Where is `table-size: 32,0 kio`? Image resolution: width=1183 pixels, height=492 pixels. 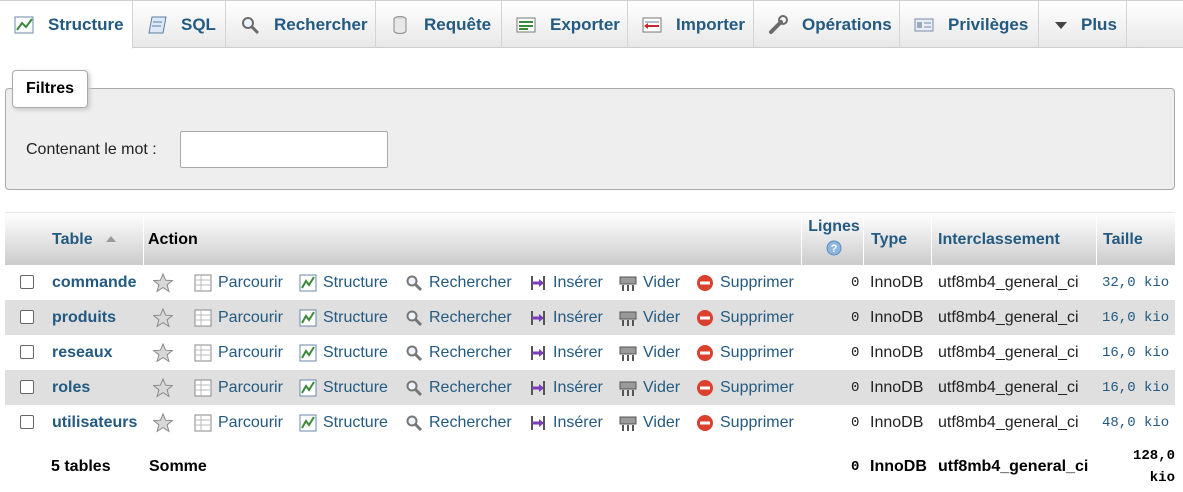 table-size: 32,0 kio is located at coordinates (1135, 282).